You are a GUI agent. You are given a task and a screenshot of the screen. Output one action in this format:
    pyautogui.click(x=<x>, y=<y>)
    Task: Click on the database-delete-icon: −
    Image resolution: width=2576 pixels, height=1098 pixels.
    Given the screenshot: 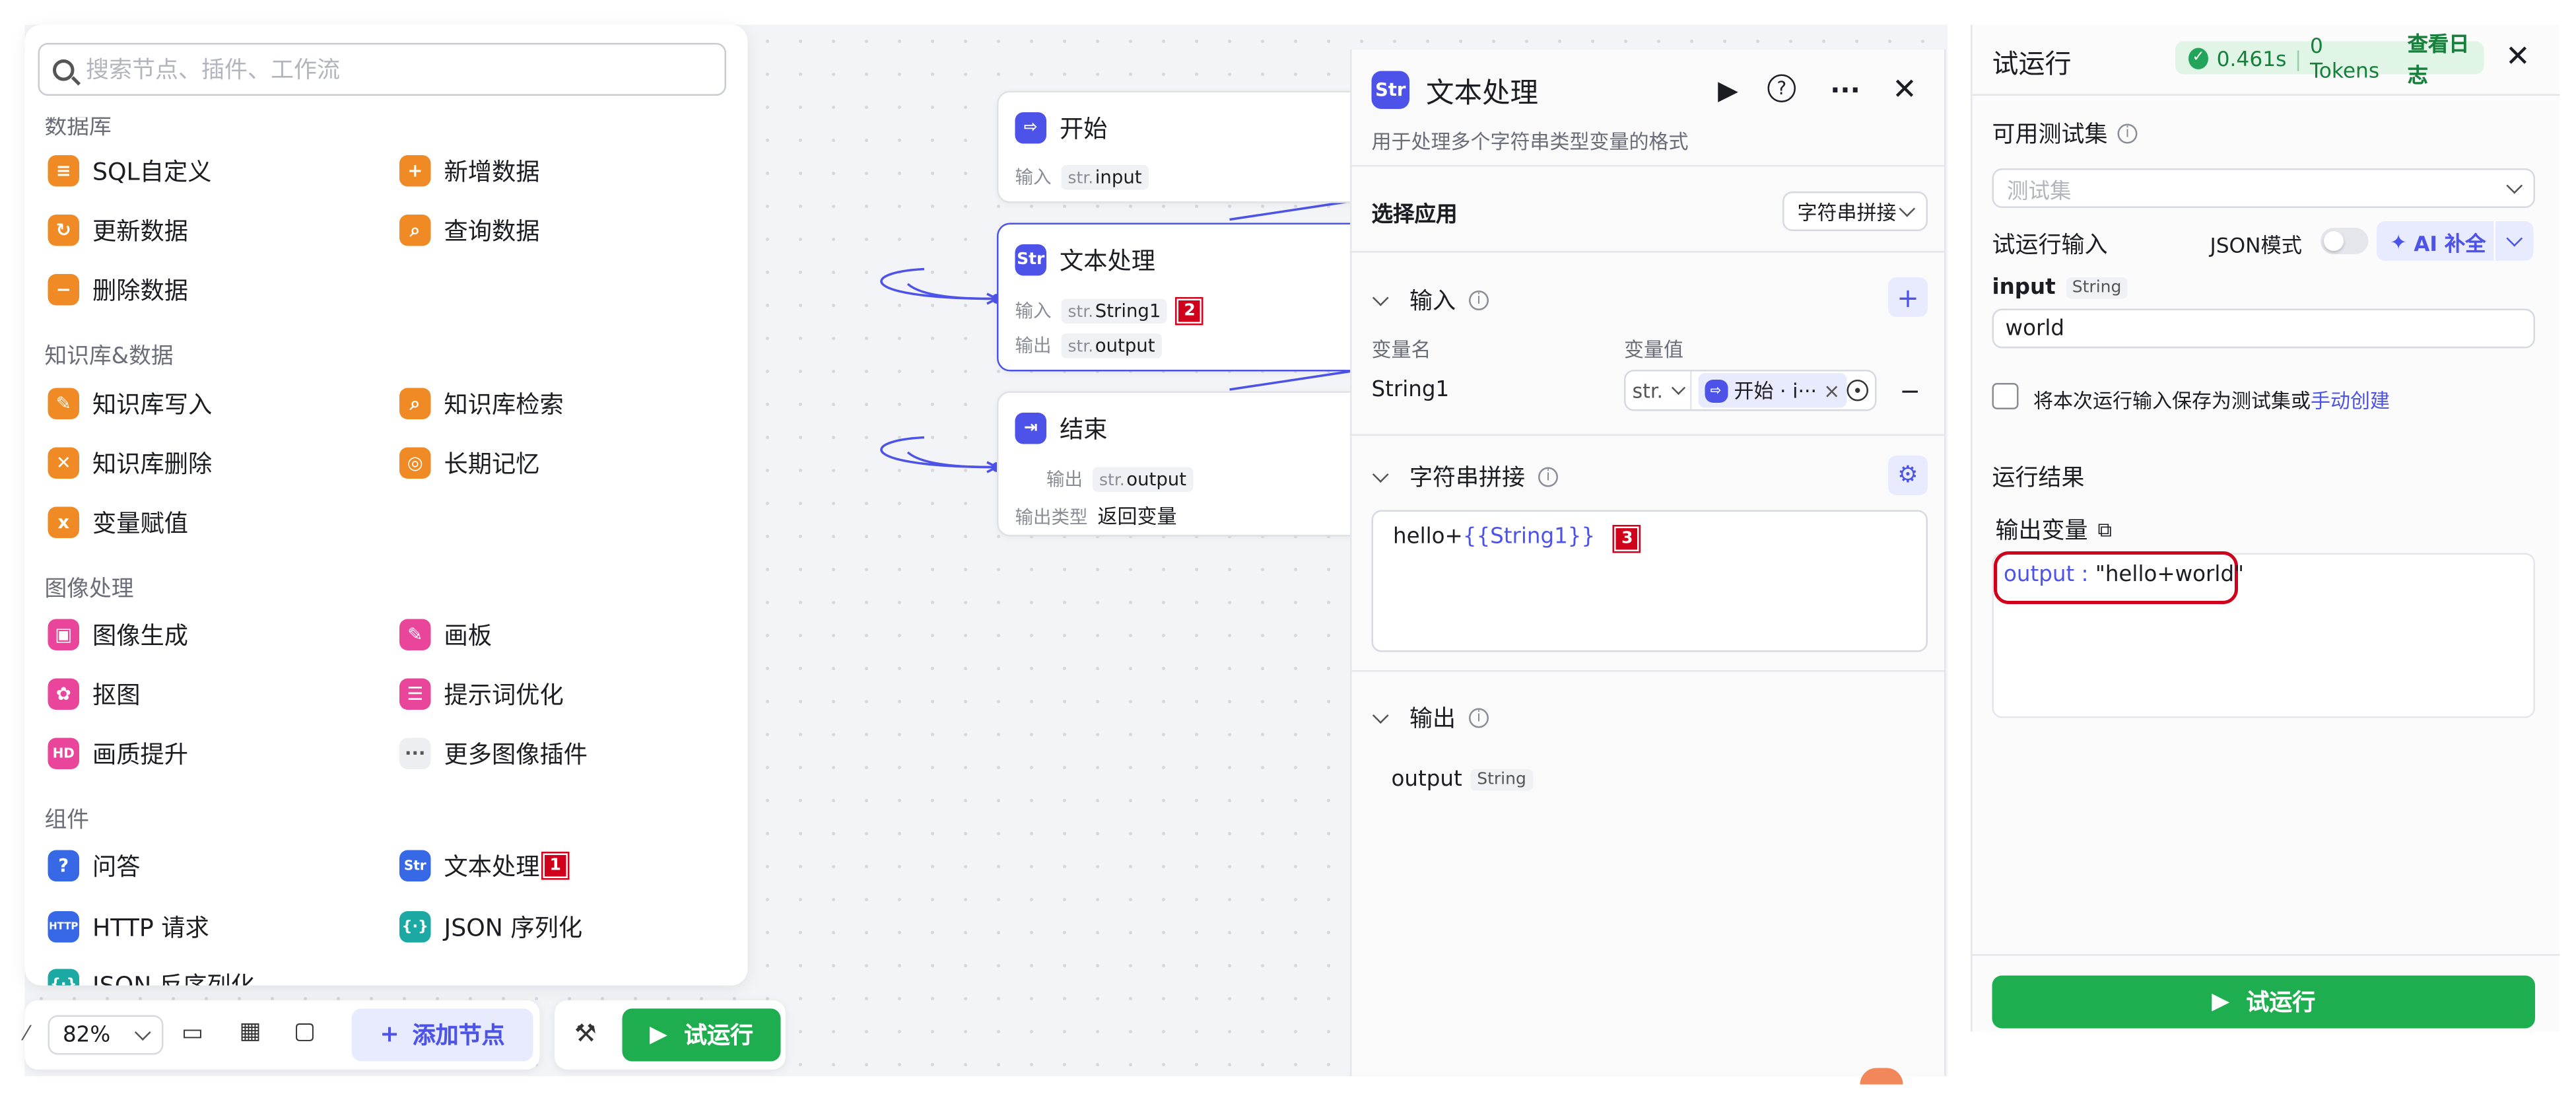 What is the action you would take?
    pyautogui.click(x=64, y=290)
    